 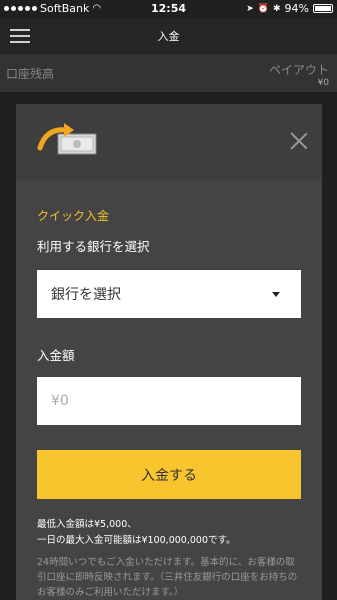 What do you see at coordinates (168, 73) in the screenshot?
I see `balance-bar: 口座残高 ペイアウト ¥0` at bounding box center [168, 73].